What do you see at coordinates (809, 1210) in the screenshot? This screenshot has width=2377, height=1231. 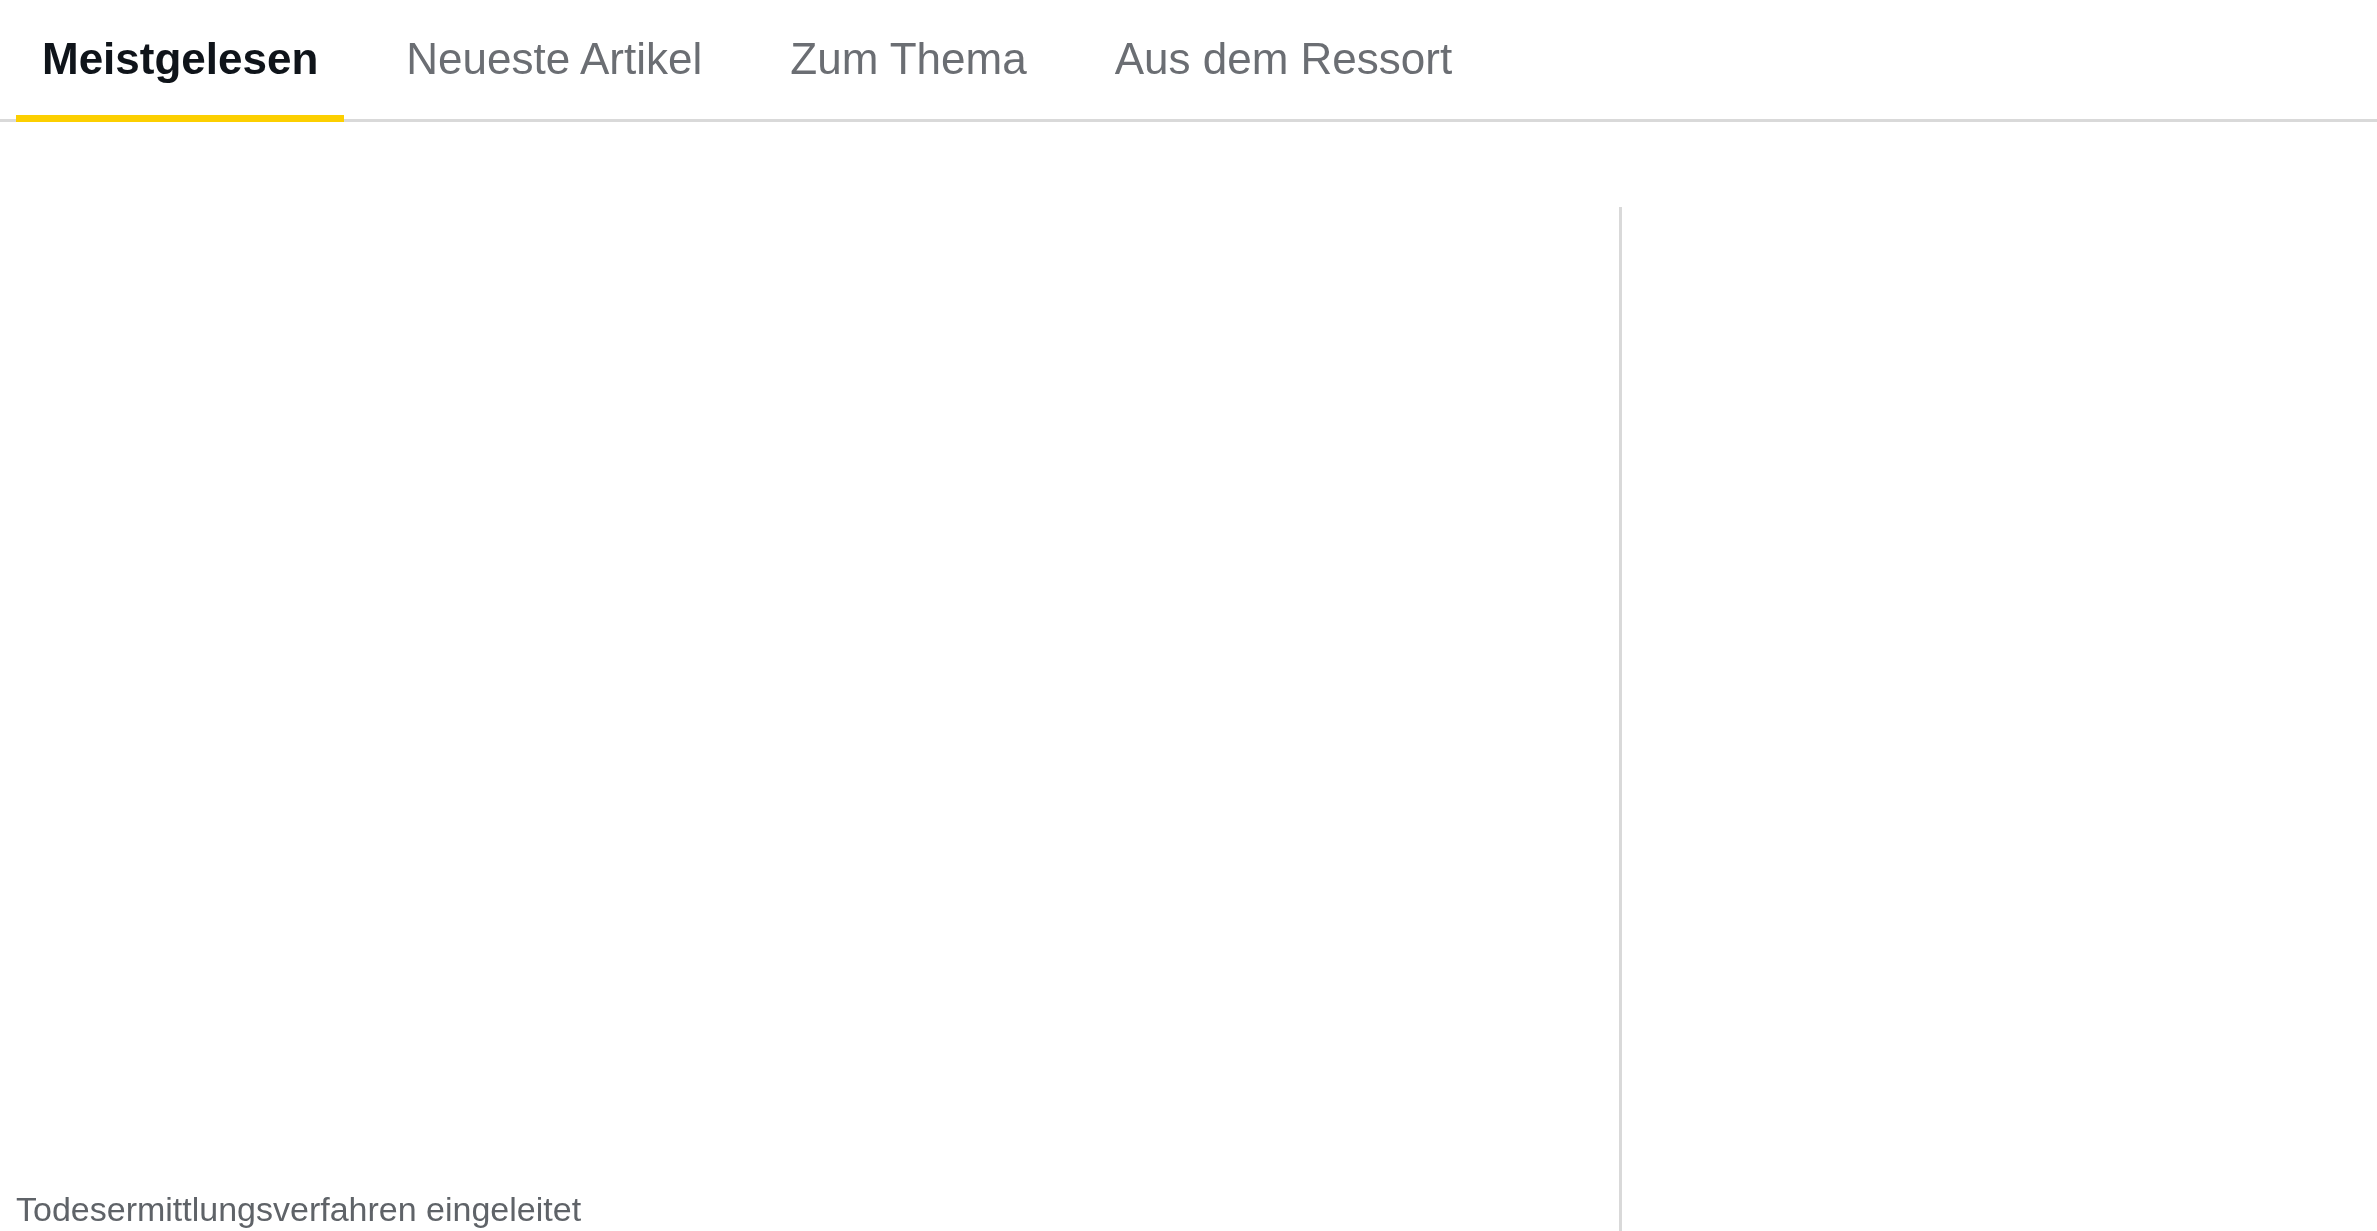 I see `article-title: Todesermittlungsverfahren eingeleitet` at bounding box center [809, 1210].